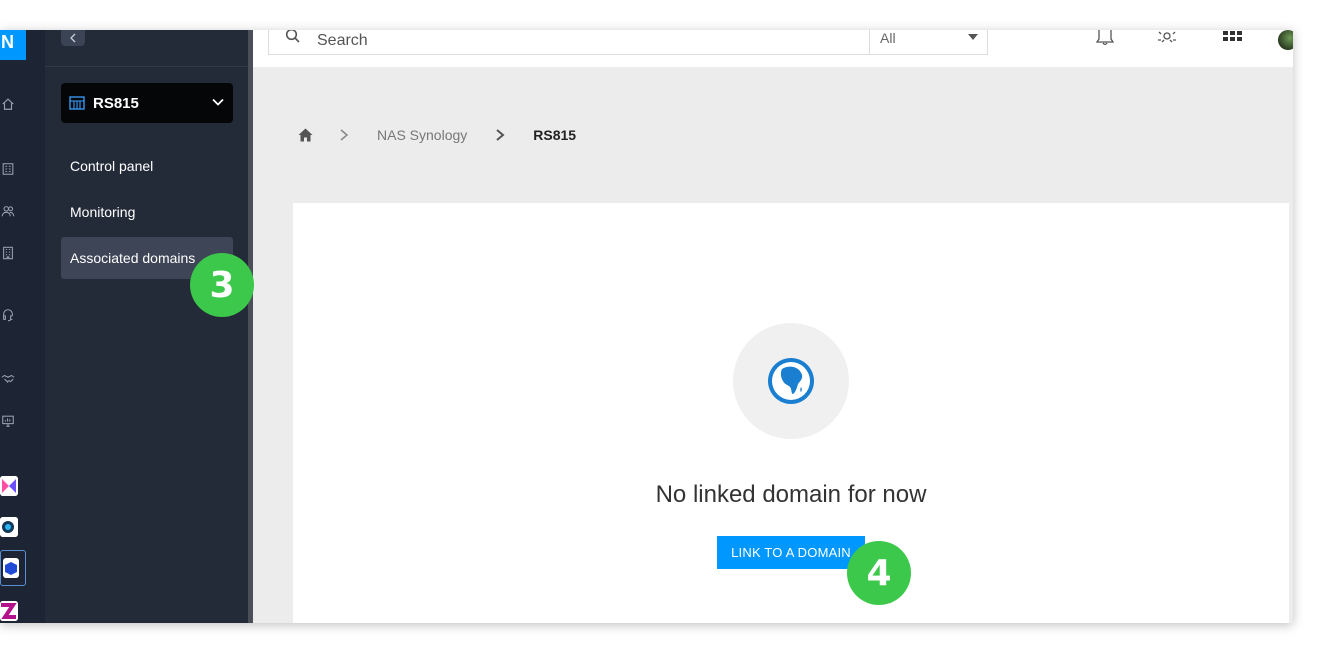 The height and width of the screenshot is (653, 1323). Describe the element at coordinates (7, 42) in the screenshot. I see `brand-letter: N` at that location.